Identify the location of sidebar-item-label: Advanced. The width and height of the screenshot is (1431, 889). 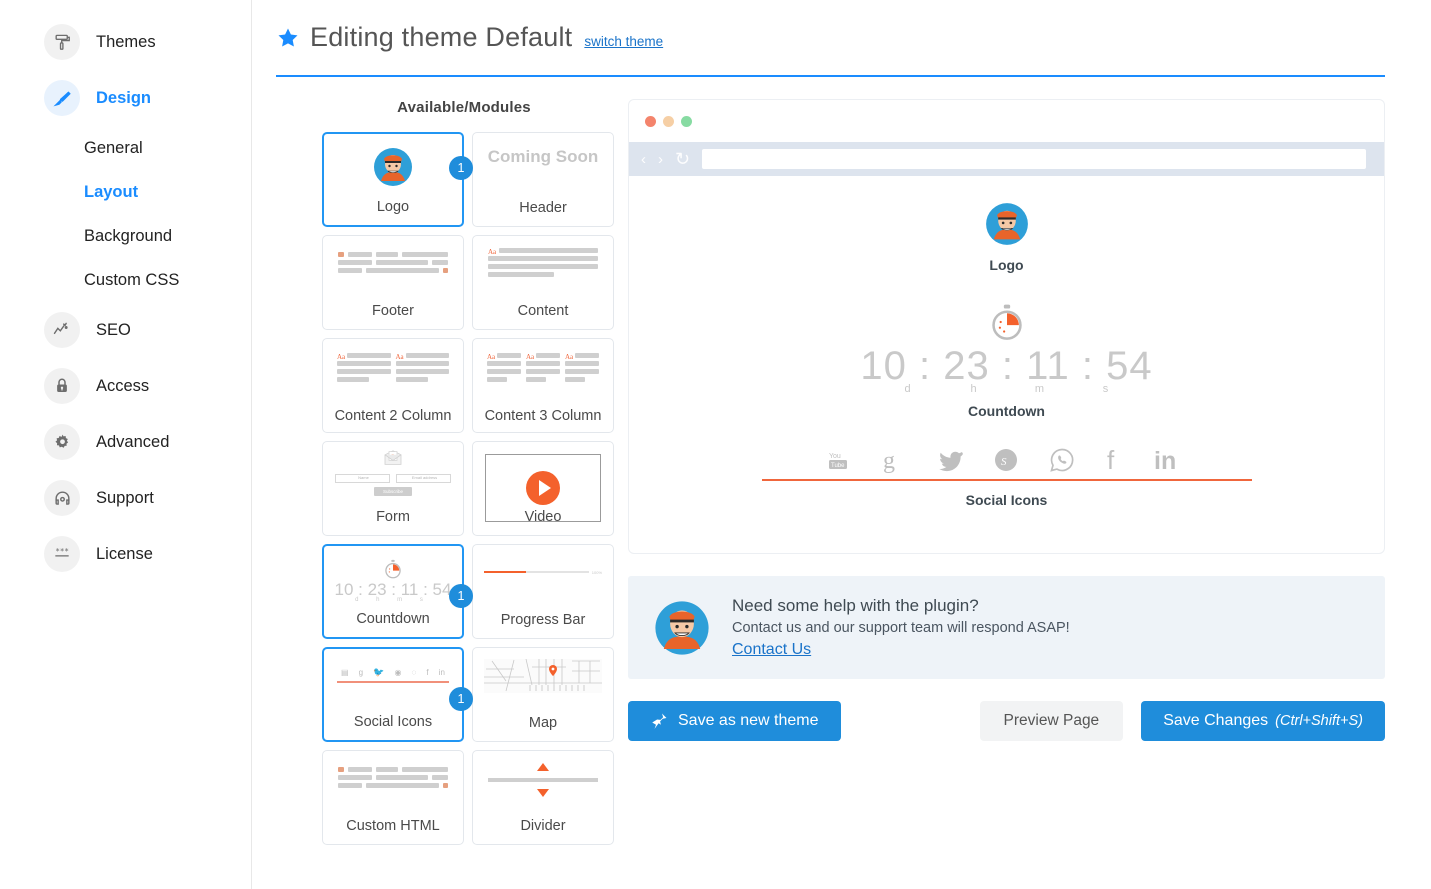
(133, 441).